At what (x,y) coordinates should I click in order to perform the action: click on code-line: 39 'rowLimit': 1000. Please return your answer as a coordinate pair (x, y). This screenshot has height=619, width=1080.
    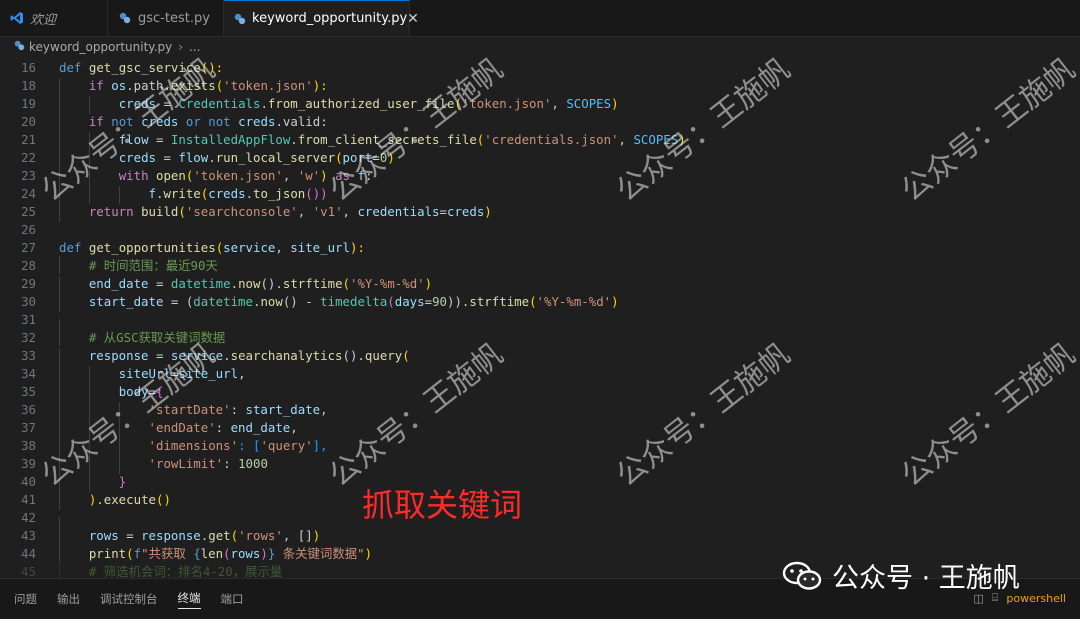
    Looking at the image, I should click on (540, 464).